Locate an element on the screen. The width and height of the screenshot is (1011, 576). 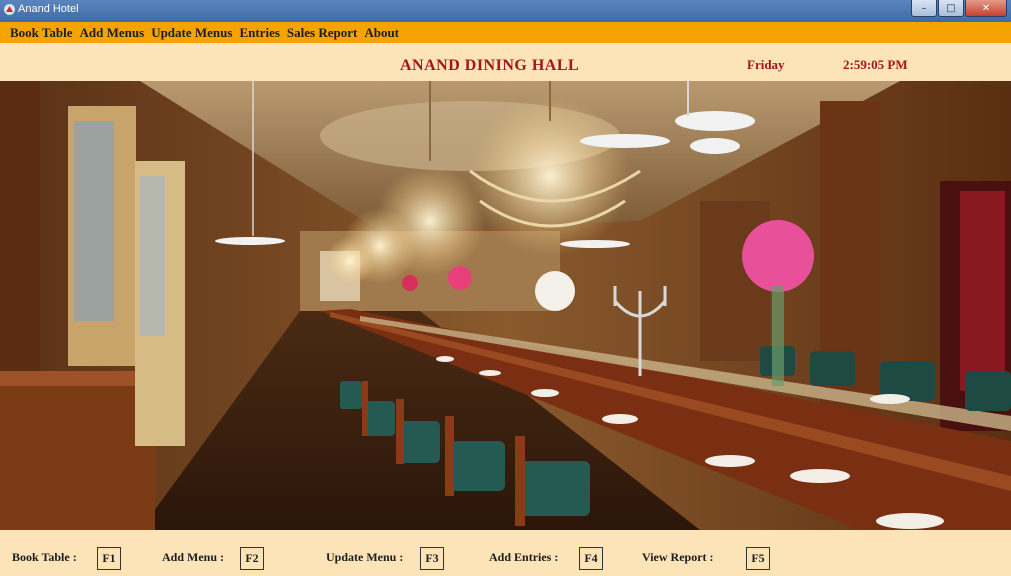
shortcut-label-update-menu: Update Menu : is located at coordinates (365, 557).